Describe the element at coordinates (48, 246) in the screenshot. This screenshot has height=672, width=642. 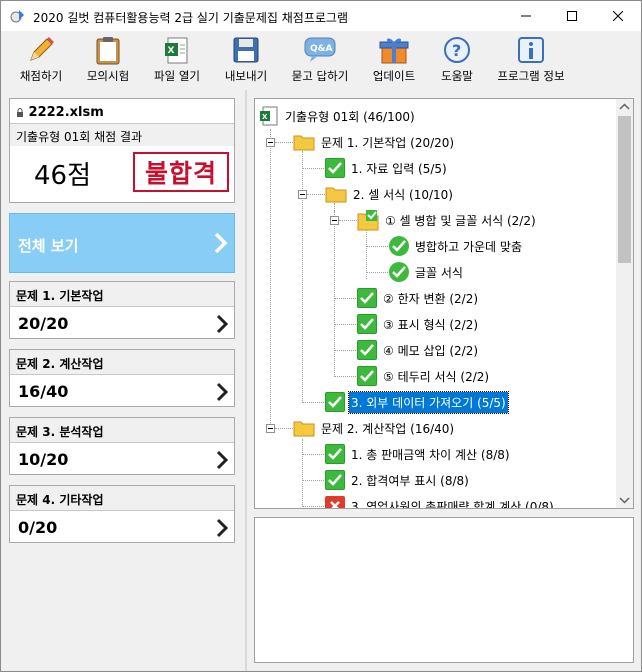
I see `view-all-label: 전체 보기` at that location.